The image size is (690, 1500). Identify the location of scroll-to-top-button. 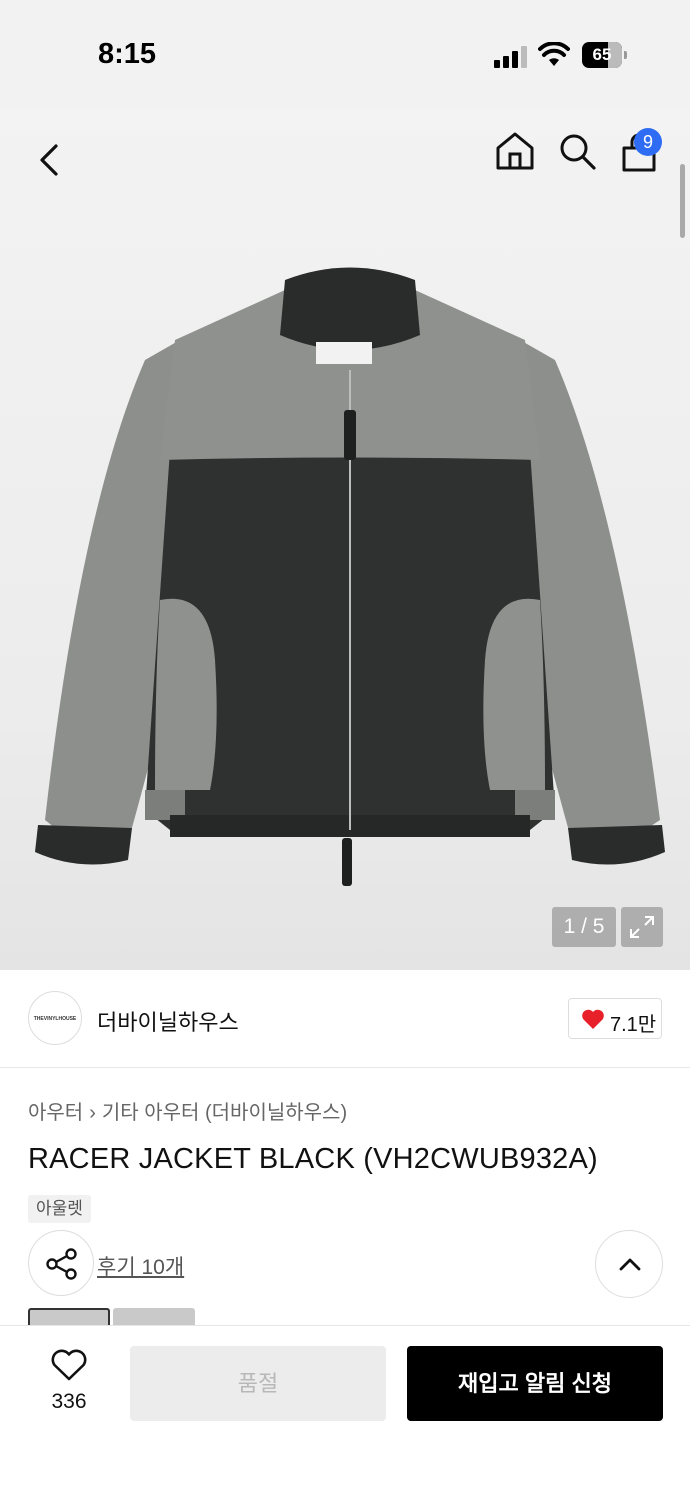
(629, 1264).